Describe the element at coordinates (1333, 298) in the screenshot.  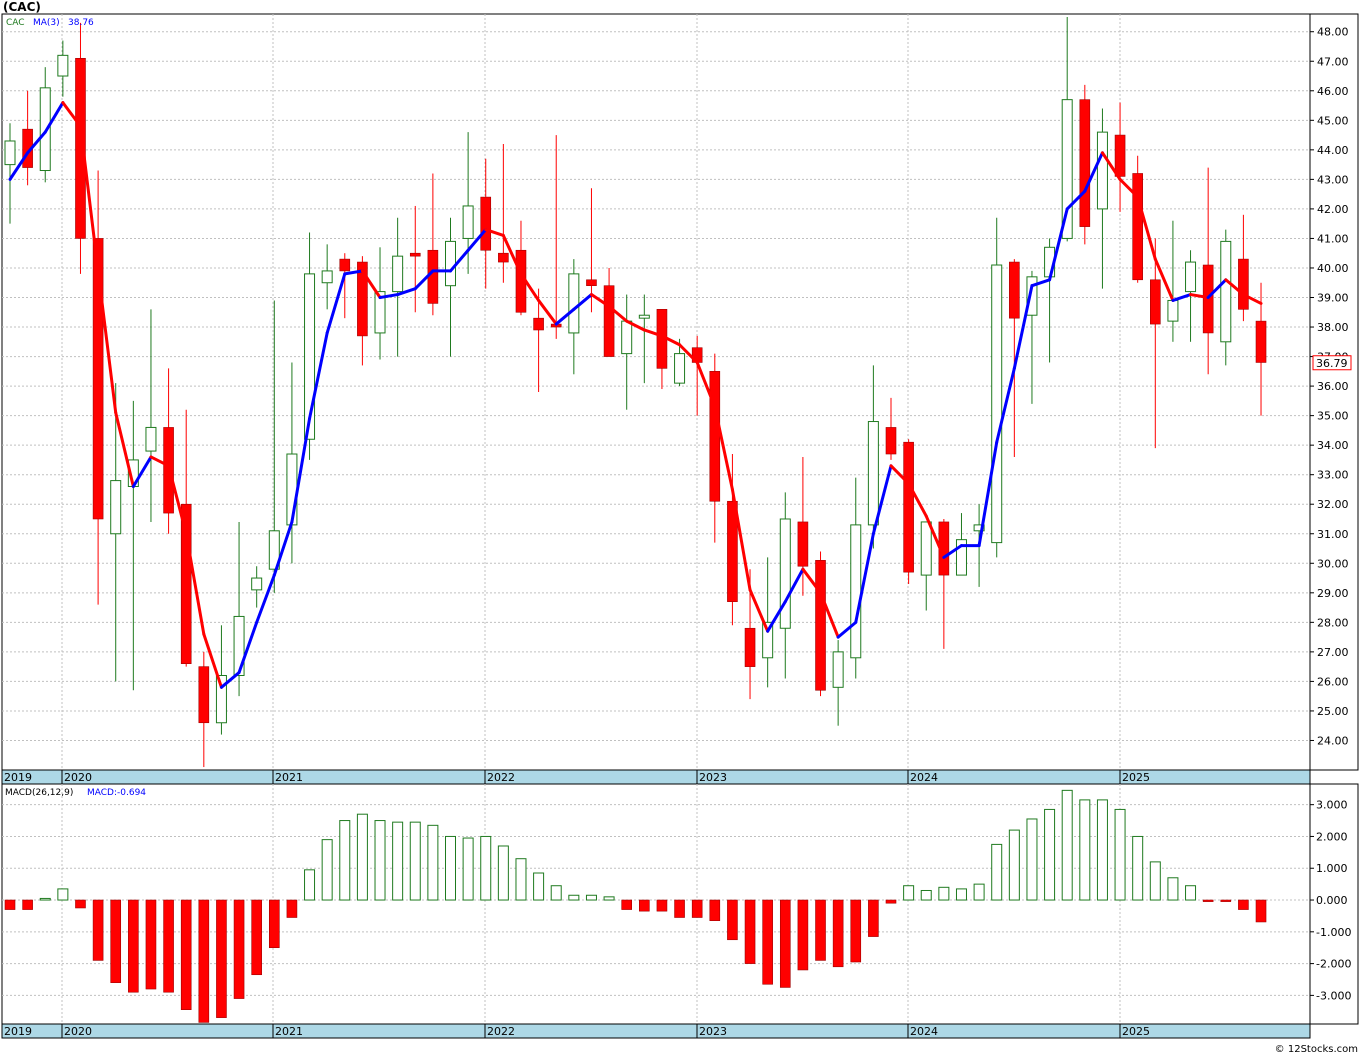
I see `price-tick-label: 39.00` at that location.